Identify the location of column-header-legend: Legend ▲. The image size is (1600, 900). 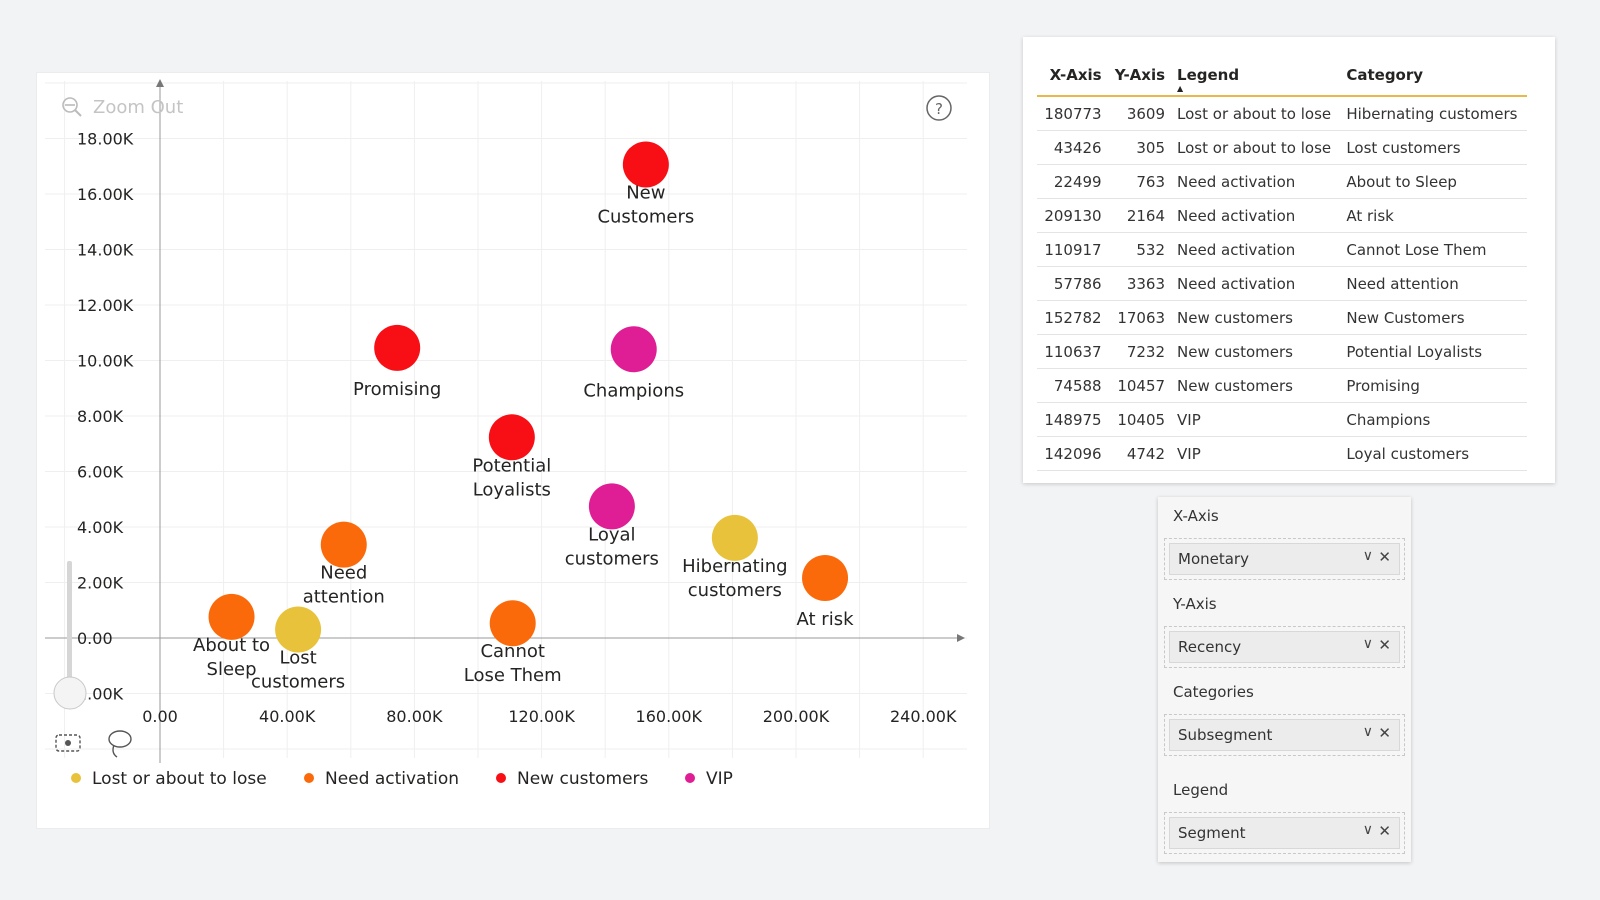
(1255, 75).